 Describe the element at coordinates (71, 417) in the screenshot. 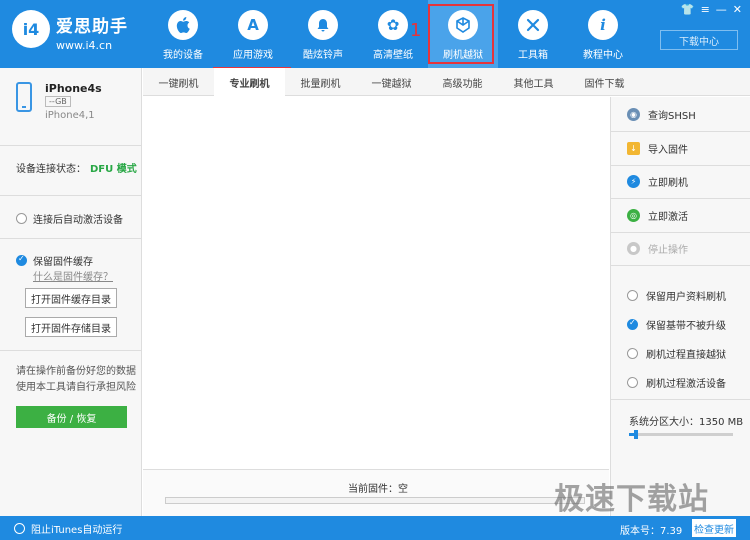

I see `backup-restore-button: 备份 / 恢复` at that location.